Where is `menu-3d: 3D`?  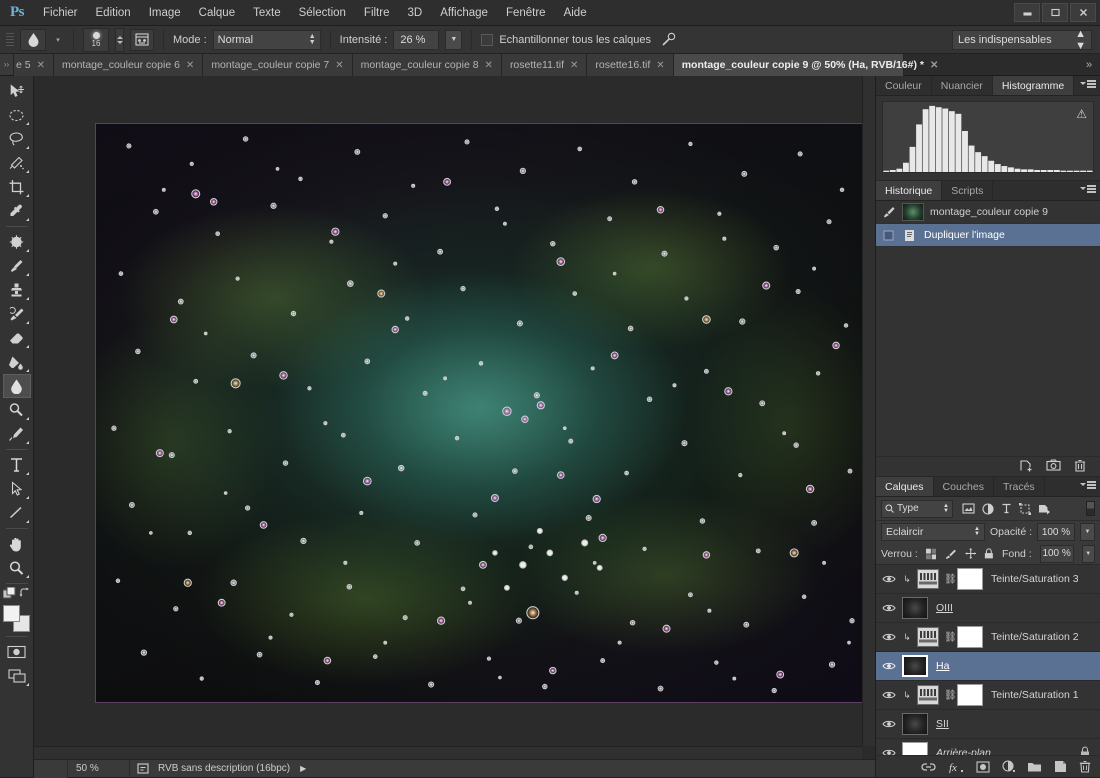
menu-3d: 3D is located at coordinates (414, 13).